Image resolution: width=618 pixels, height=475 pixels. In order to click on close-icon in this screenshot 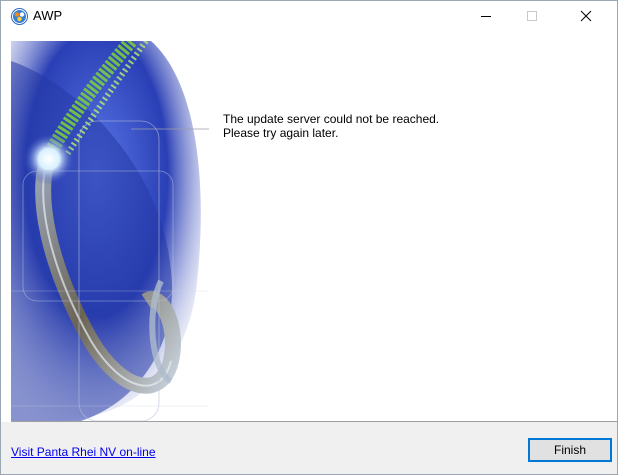, I will do `click(586, 16)`.